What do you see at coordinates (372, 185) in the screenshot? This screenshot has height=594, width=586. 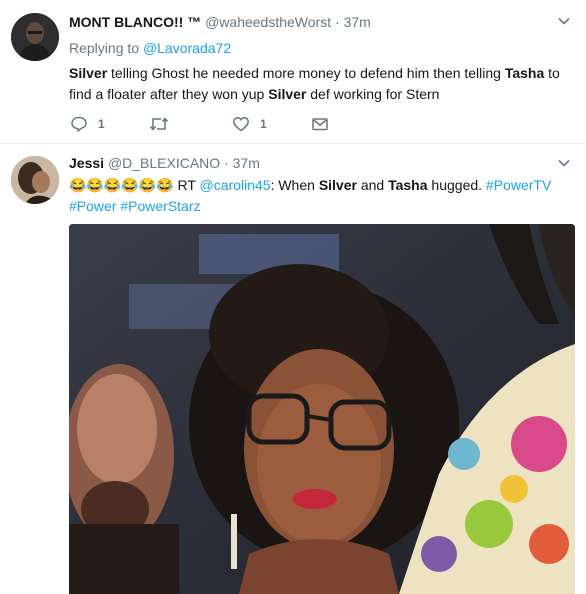 I see `text-segment: and` at bounding box center [372, 185].